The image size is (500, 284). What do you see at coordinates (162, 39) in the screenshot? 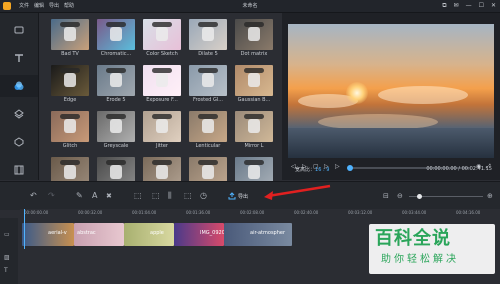
I see `filter-tile: Color Sketch` at bounding box center [162, 39].